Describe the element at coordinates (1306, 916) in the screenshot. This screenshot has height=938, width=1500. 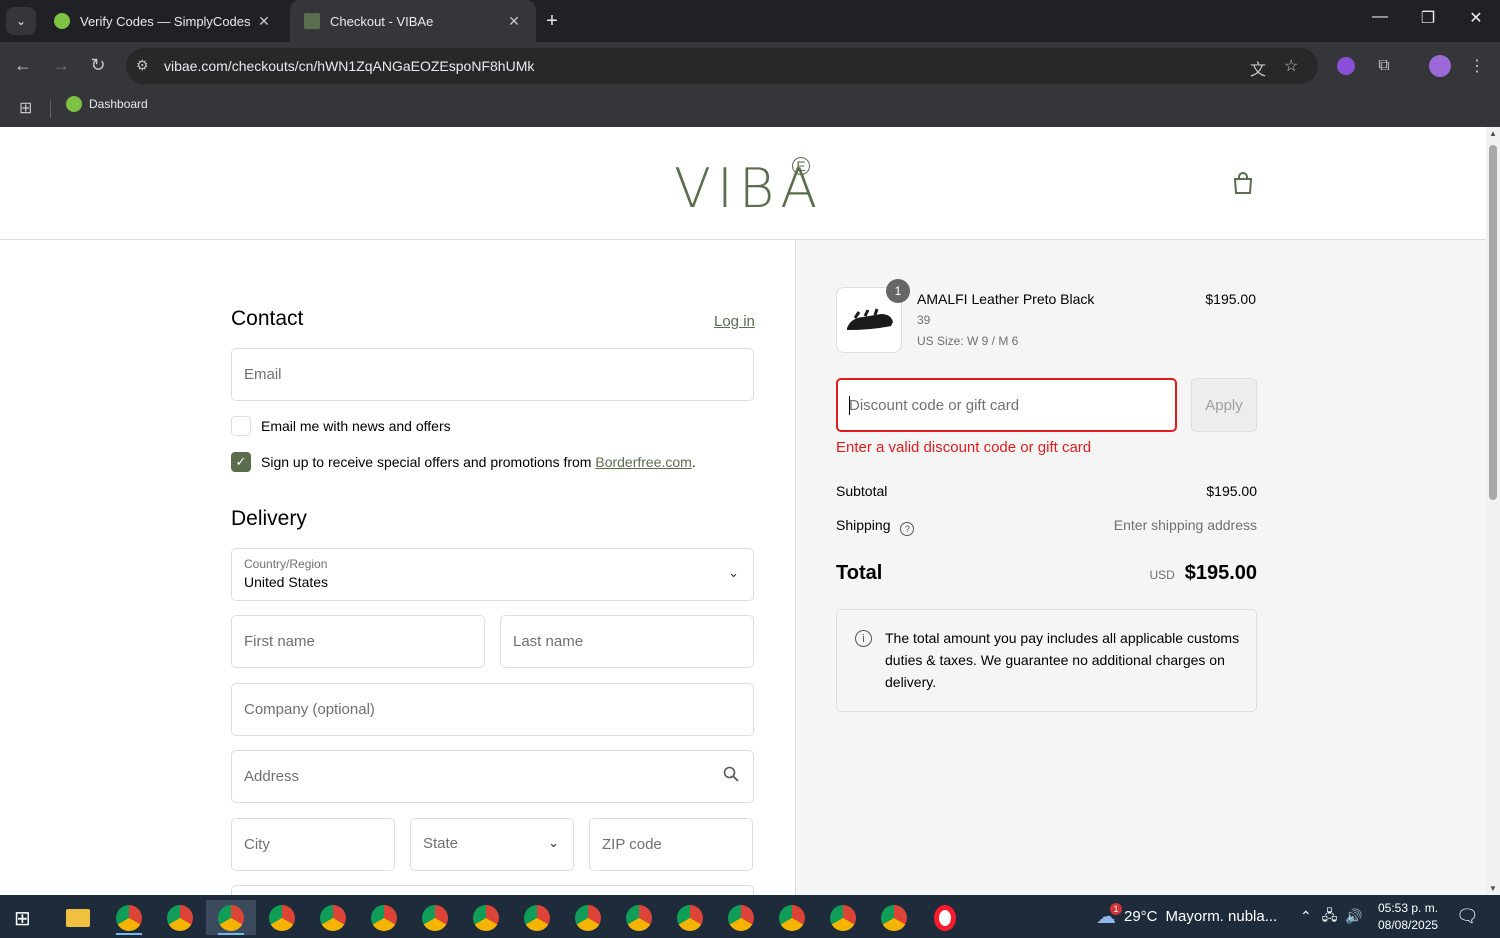
I see `chevron-up-icon: ⌃` at that location.